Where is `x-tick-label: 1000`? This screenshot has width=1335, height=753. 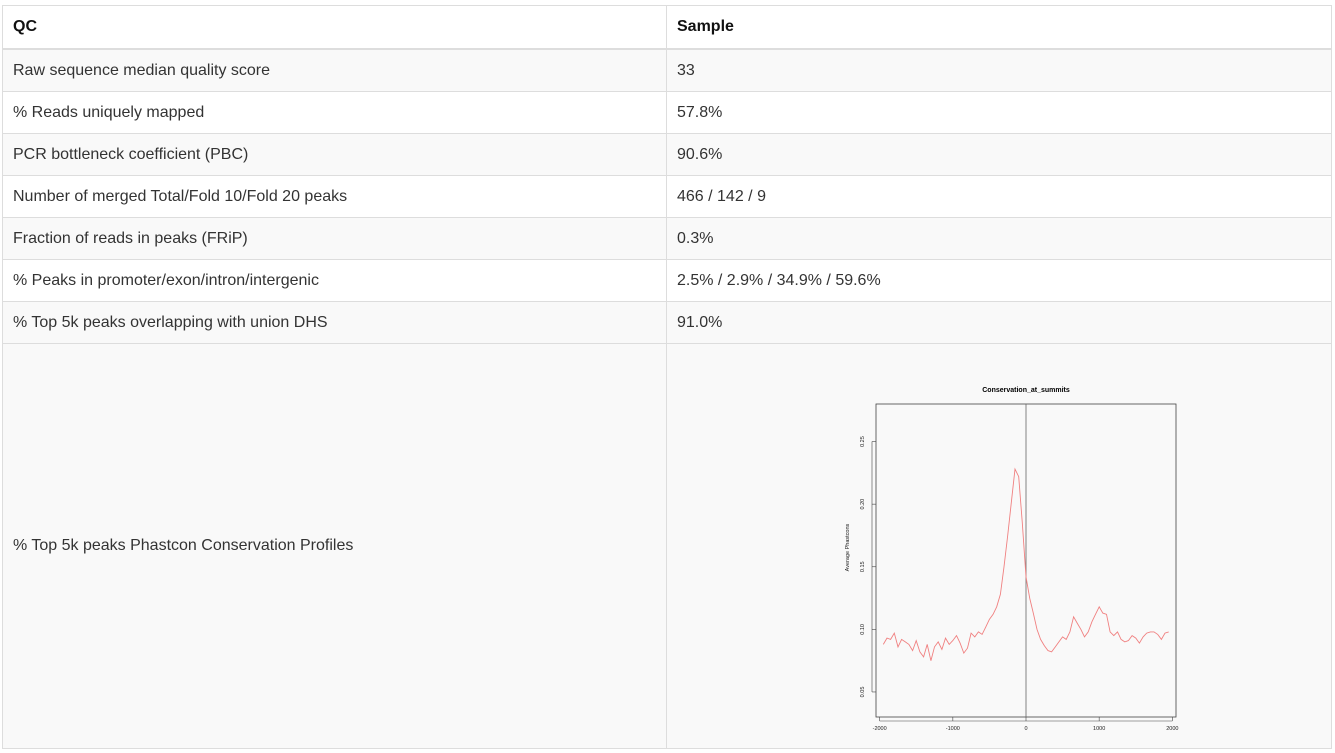 x-tick-label: 1000 is located at coordinates (1099, 729).